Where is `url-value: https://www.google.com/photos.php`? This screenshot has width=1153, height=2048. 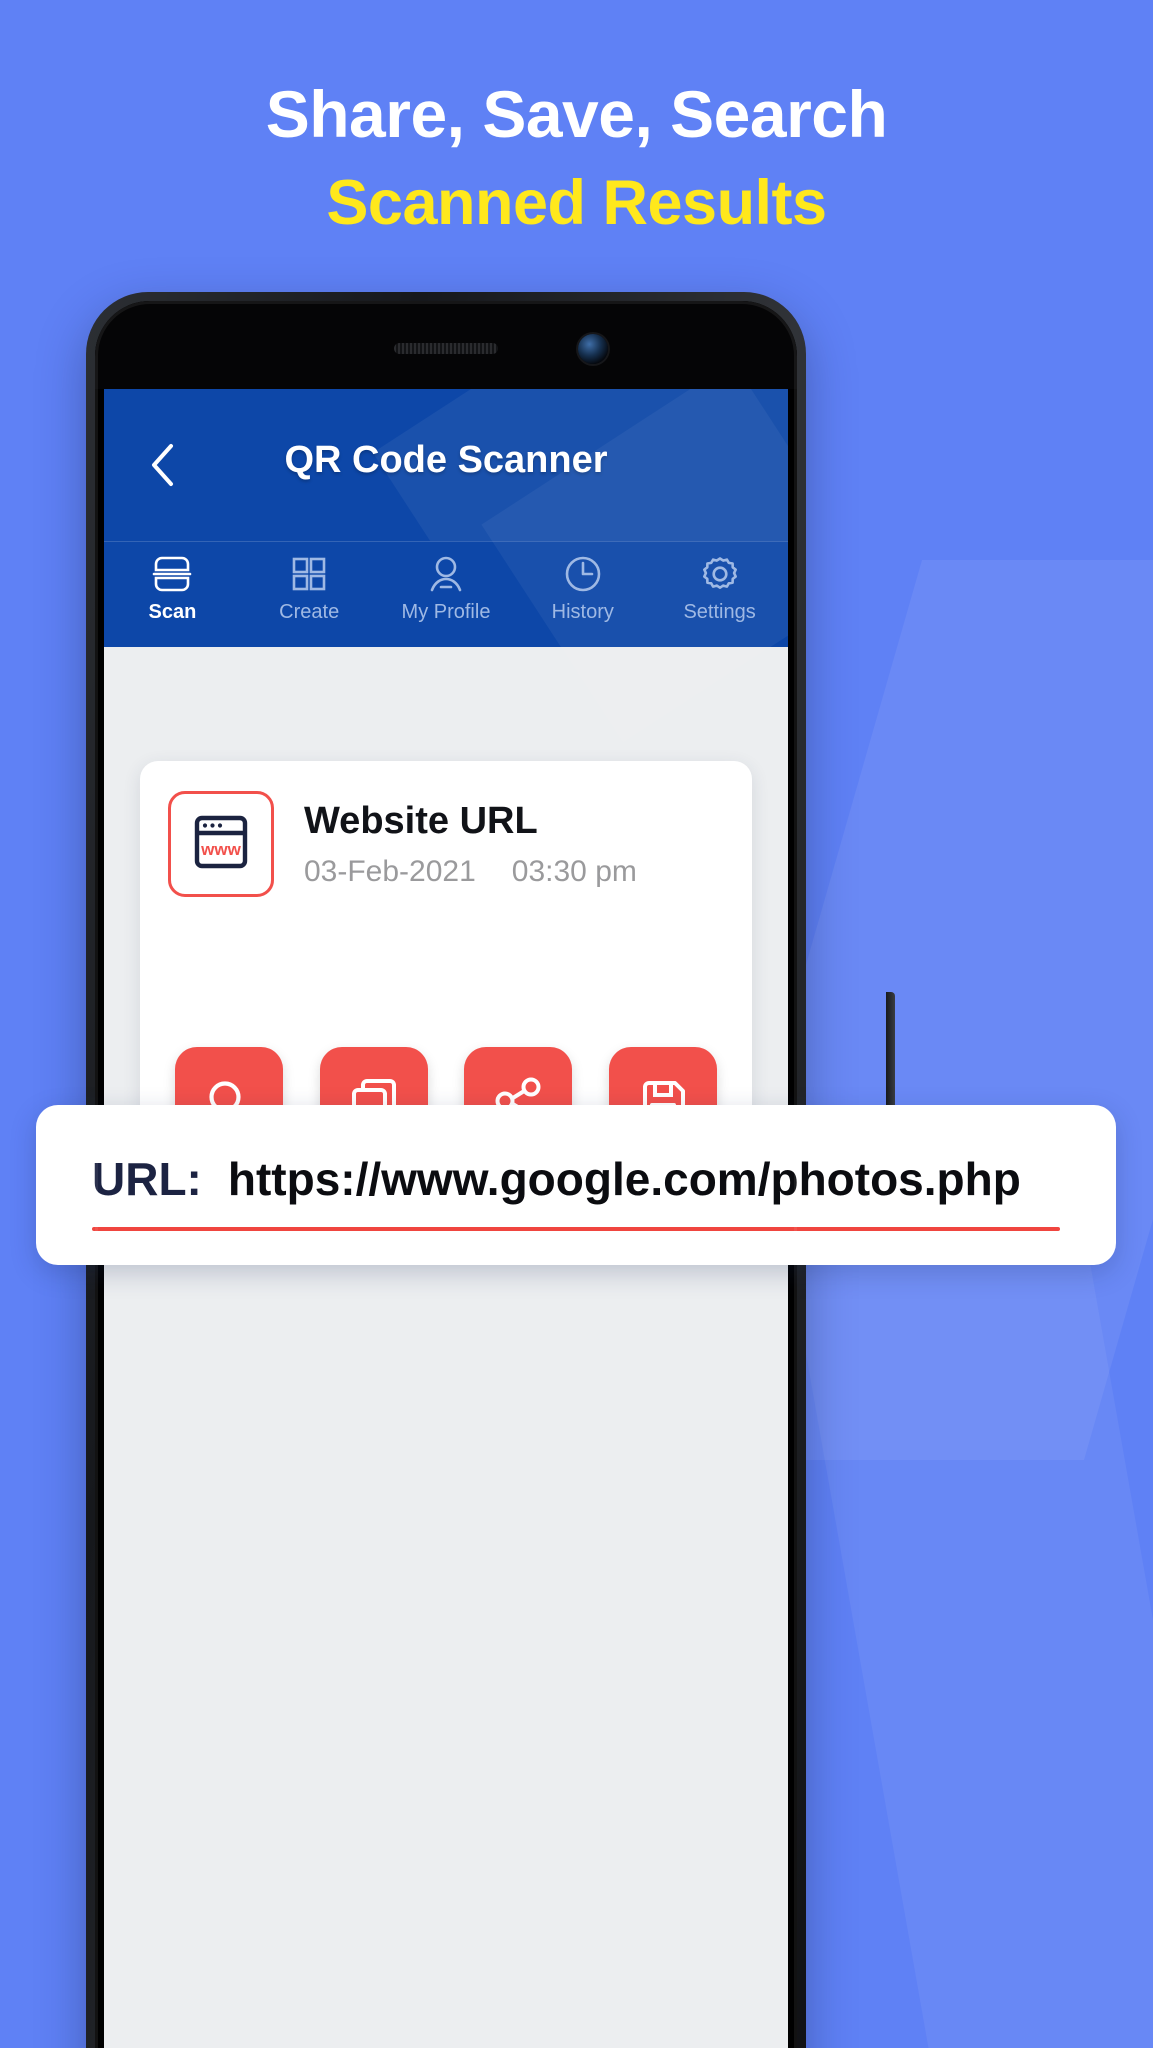 url-value: https://www.google.com/photos.php is located at coordinates (624, 1179).